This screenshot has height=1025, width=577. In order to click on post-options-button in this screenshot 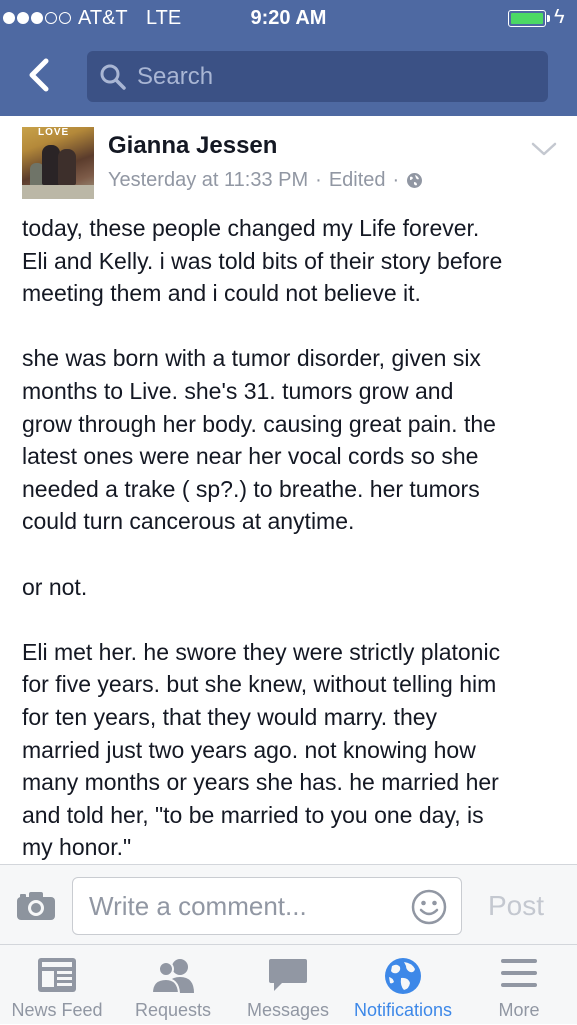, I will do `click(544, 151)`.